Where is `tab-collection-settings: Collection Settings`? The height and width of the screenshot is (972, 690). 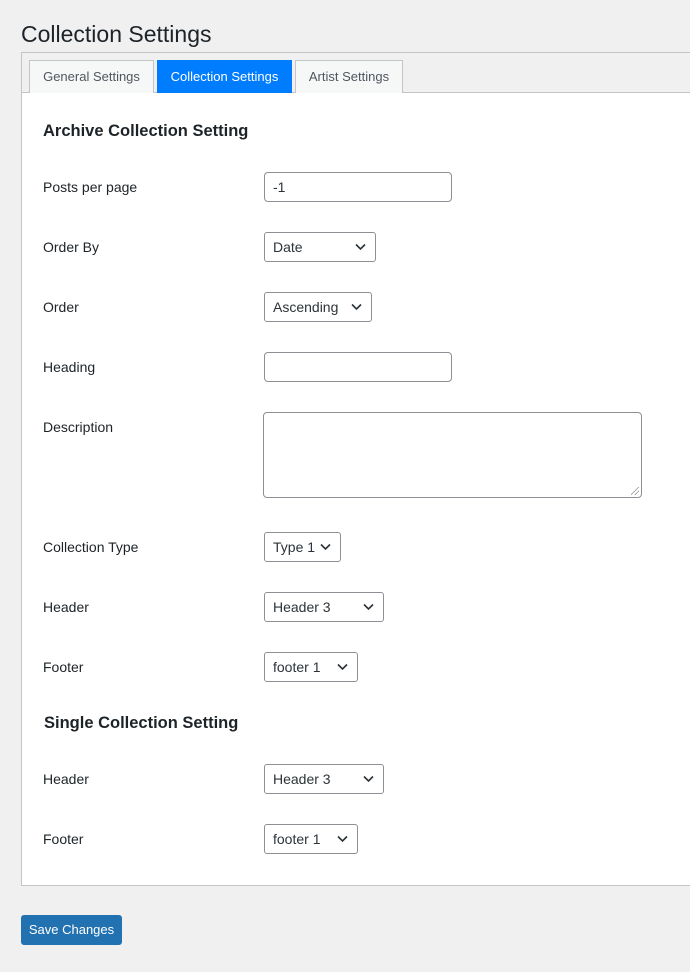
tab-collection-settings: Collection Settings is located at coordinates (224, 76).